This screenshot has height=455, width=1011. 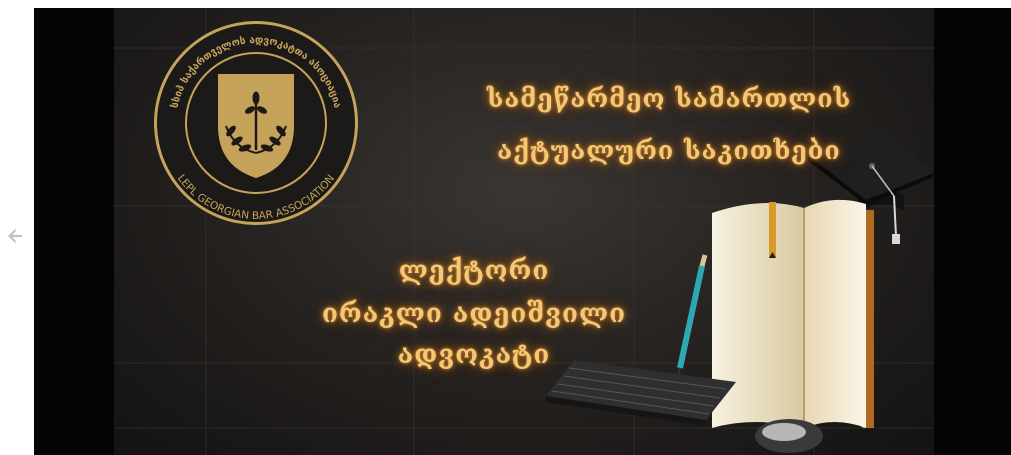 I want to click on pencil-icon, so click(x=692, y=317).